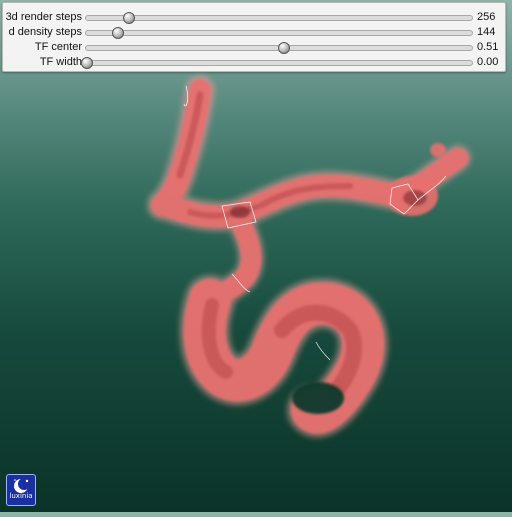 The width and height of the screenshot is (512, 517). Describe the element at coordinates (21, 496) in the screenshot. I see `logo-text: luxinia` at that location.